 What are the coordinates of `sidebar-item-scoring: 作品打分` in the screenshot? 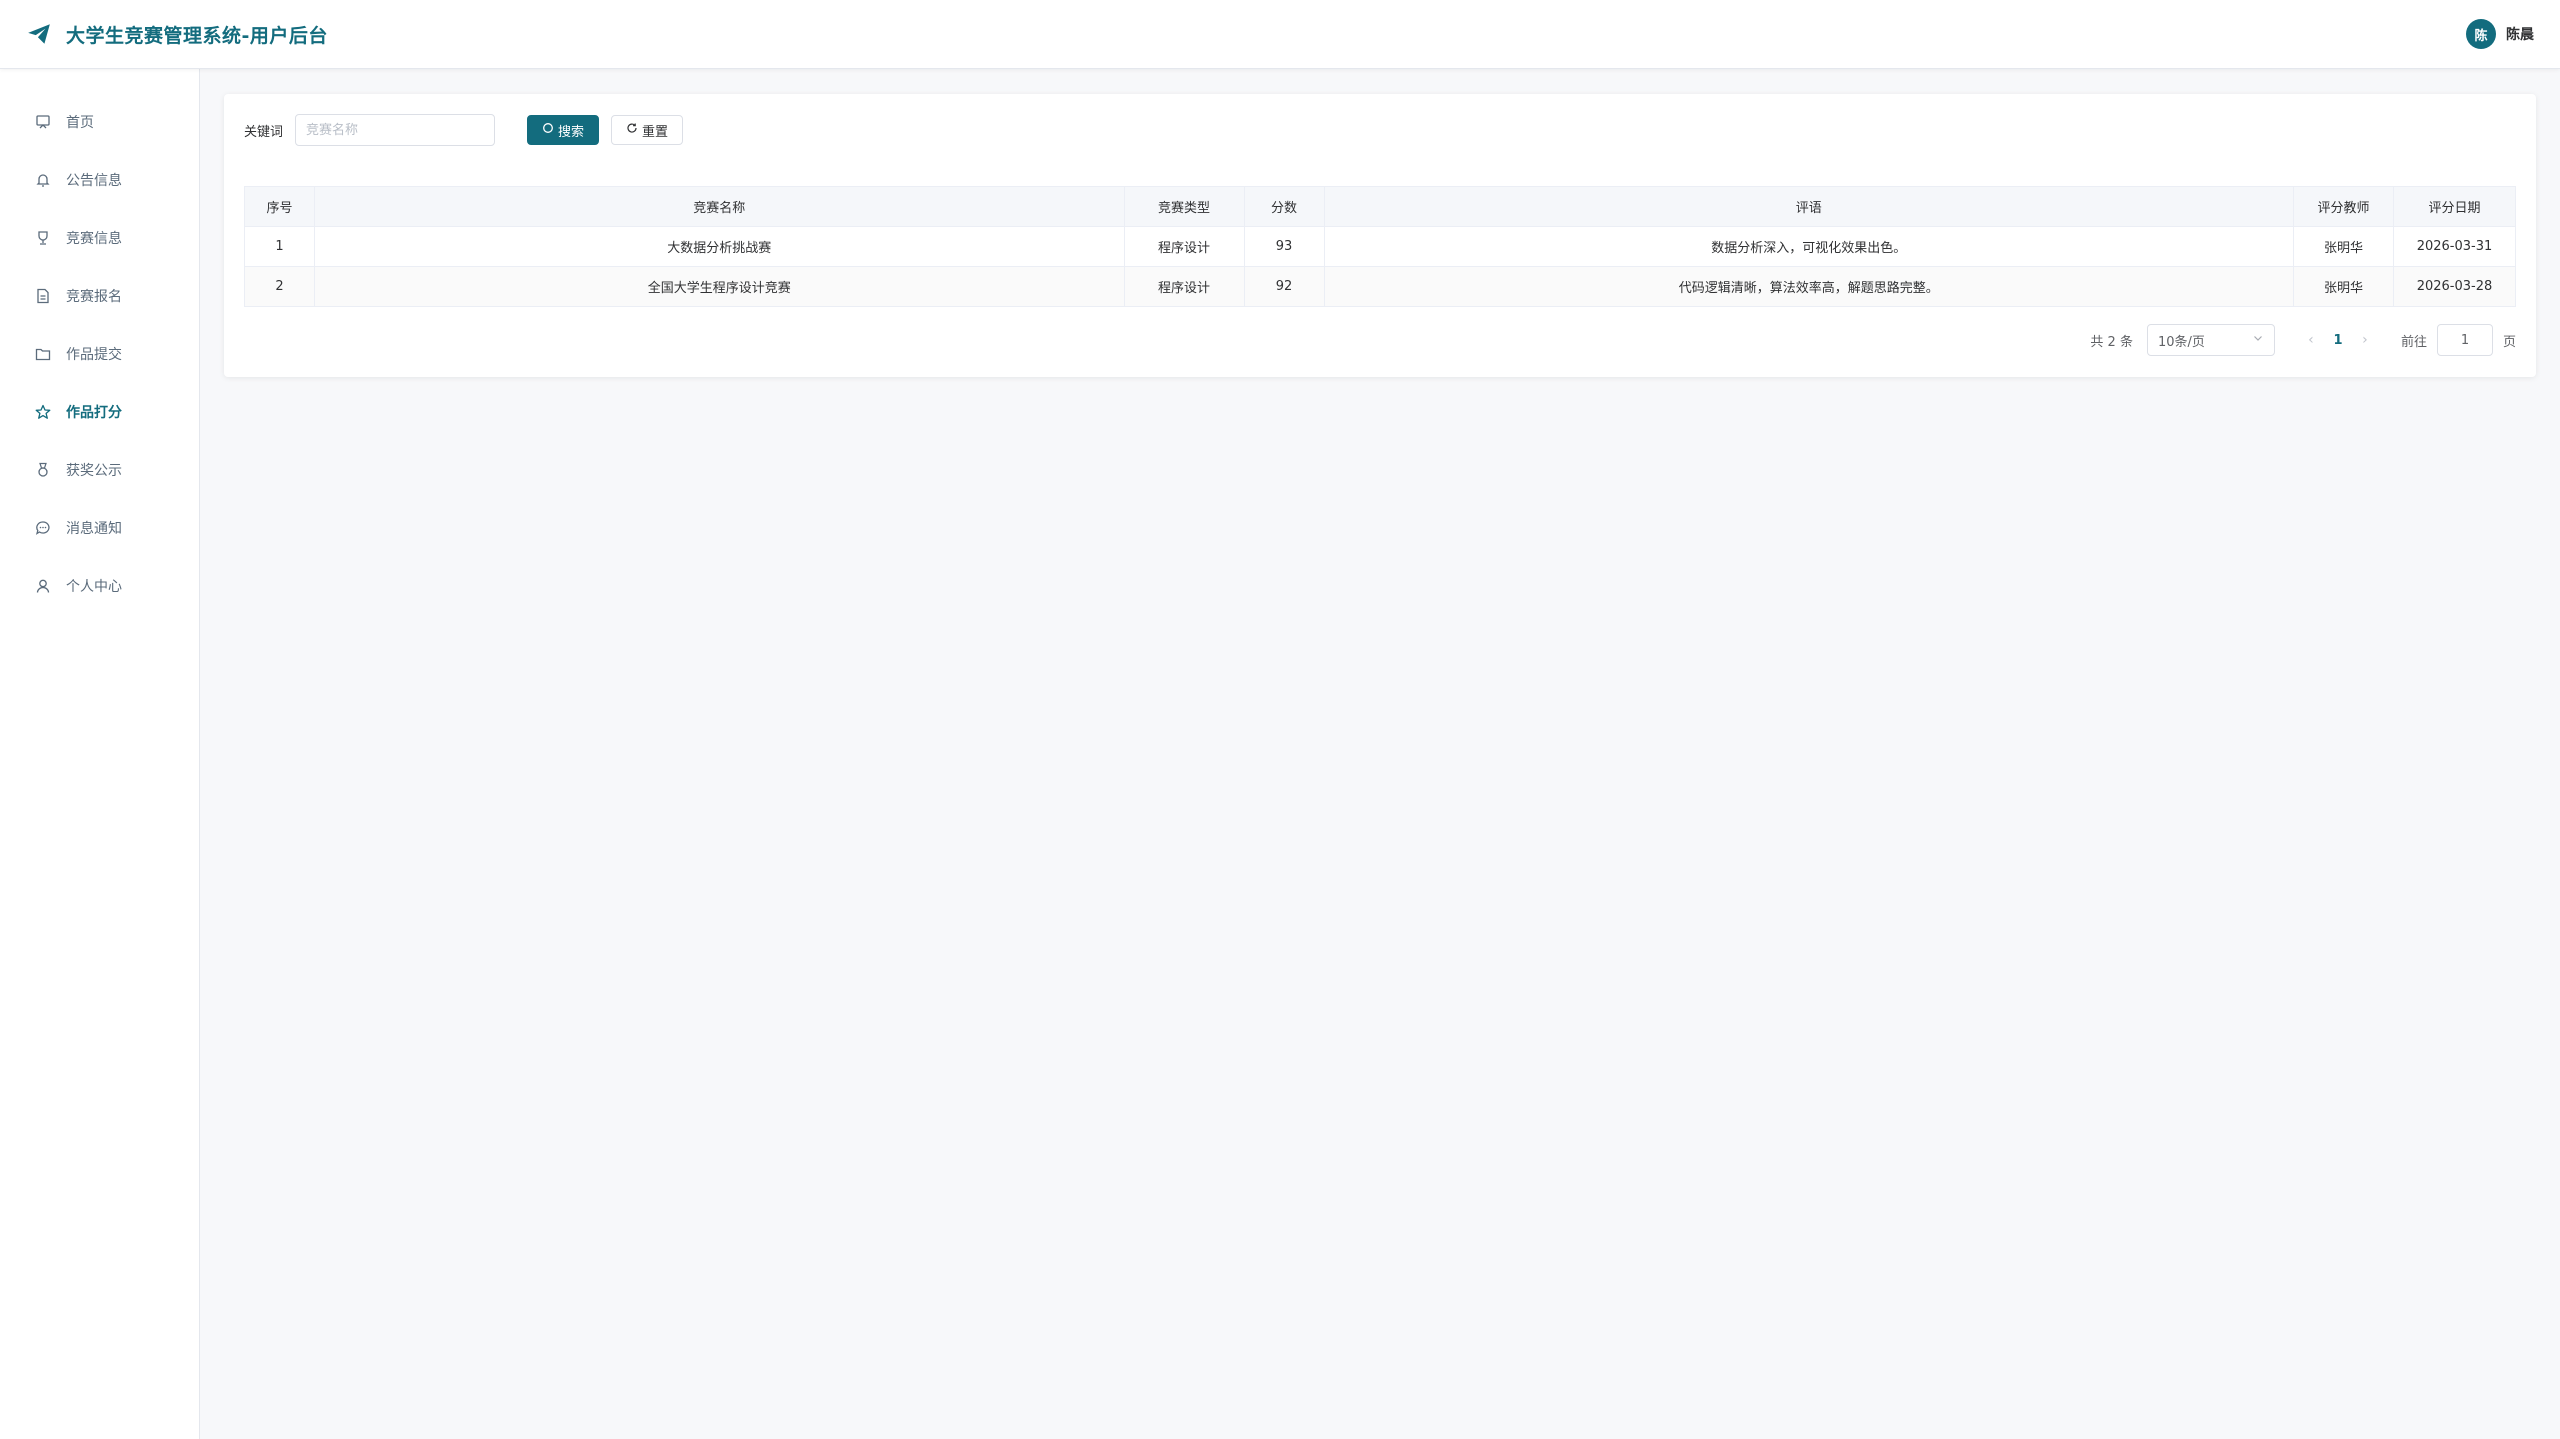 It's located at (99, 412).